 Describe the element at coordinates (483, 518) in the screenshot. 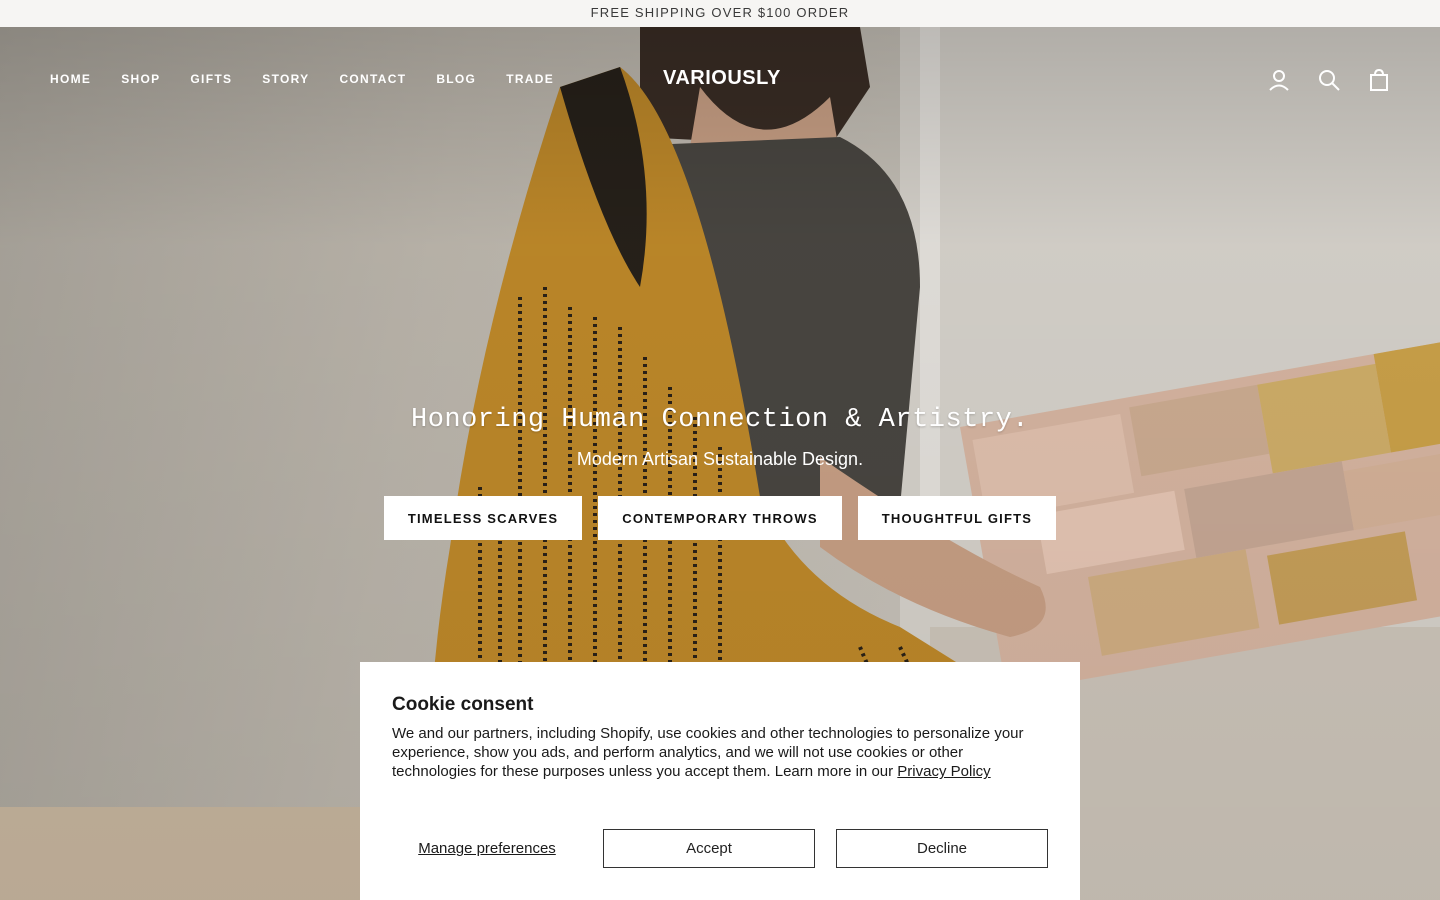

I see `timeless-scarves-button: TIMELESS SCARVES` at that location.